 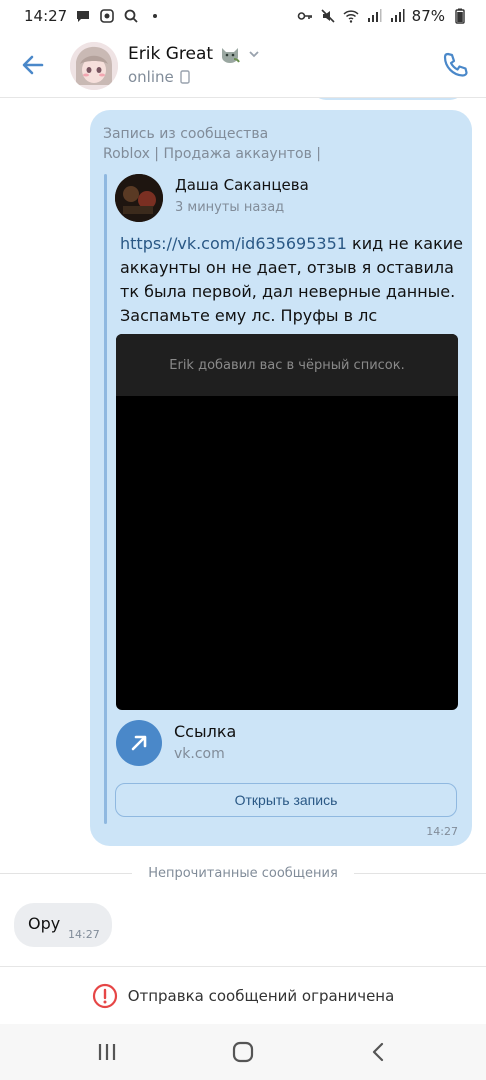 I want to click on author-avatar-image, so click(x=139, y=198).